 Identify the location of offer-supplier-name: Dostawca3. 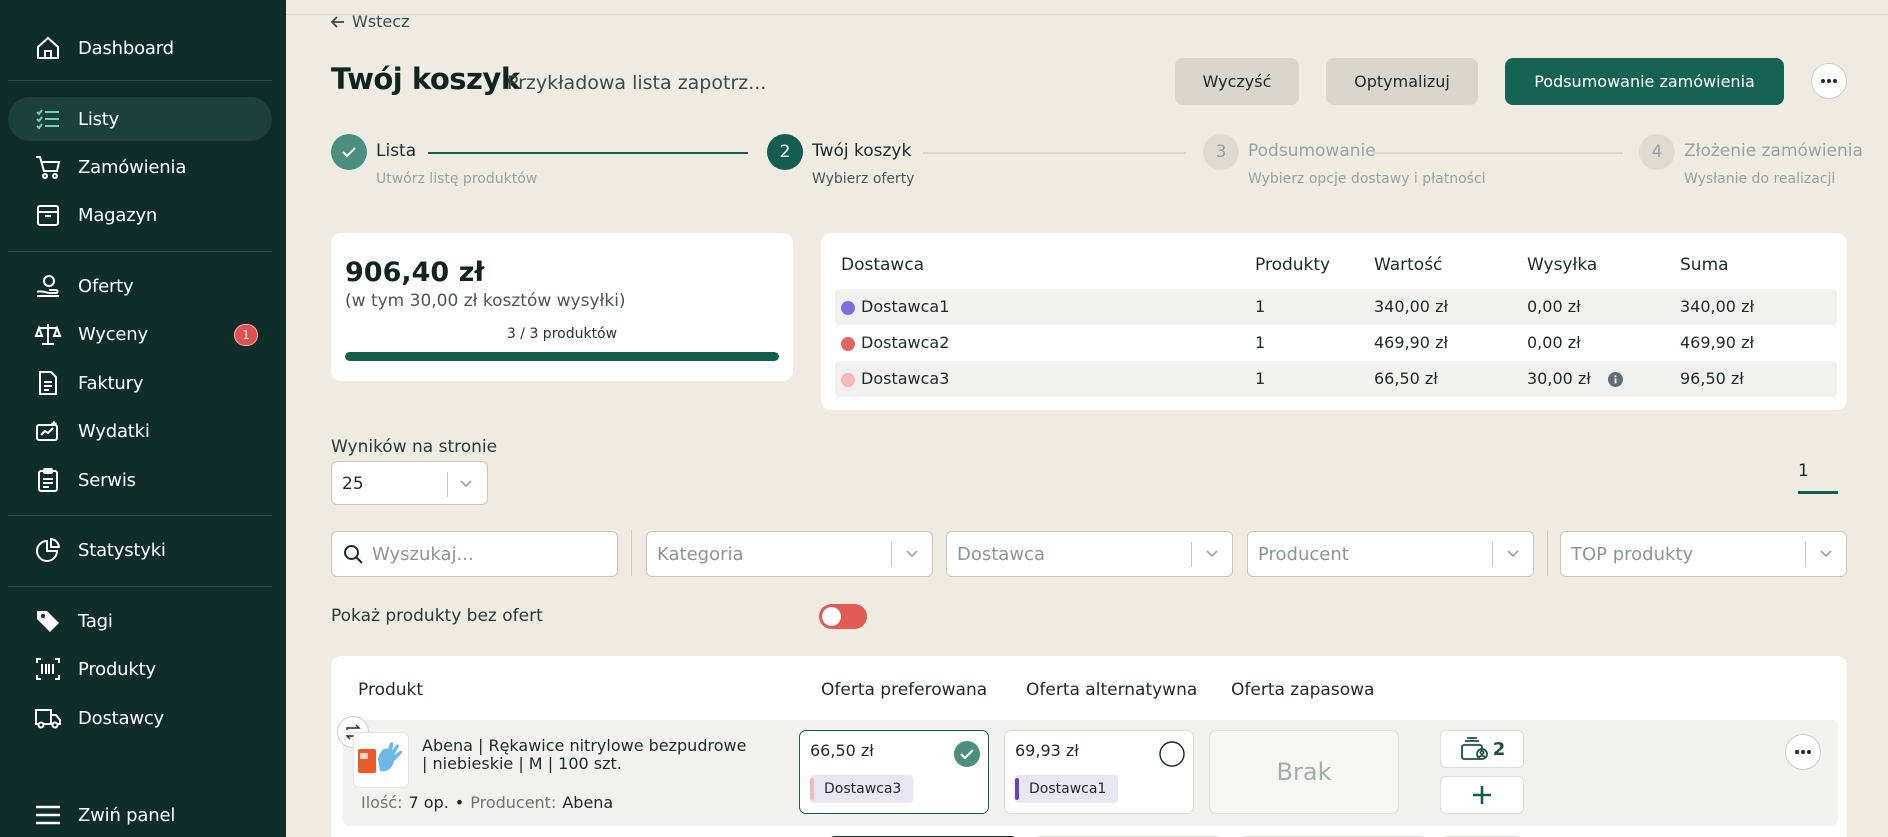
(863, 789).